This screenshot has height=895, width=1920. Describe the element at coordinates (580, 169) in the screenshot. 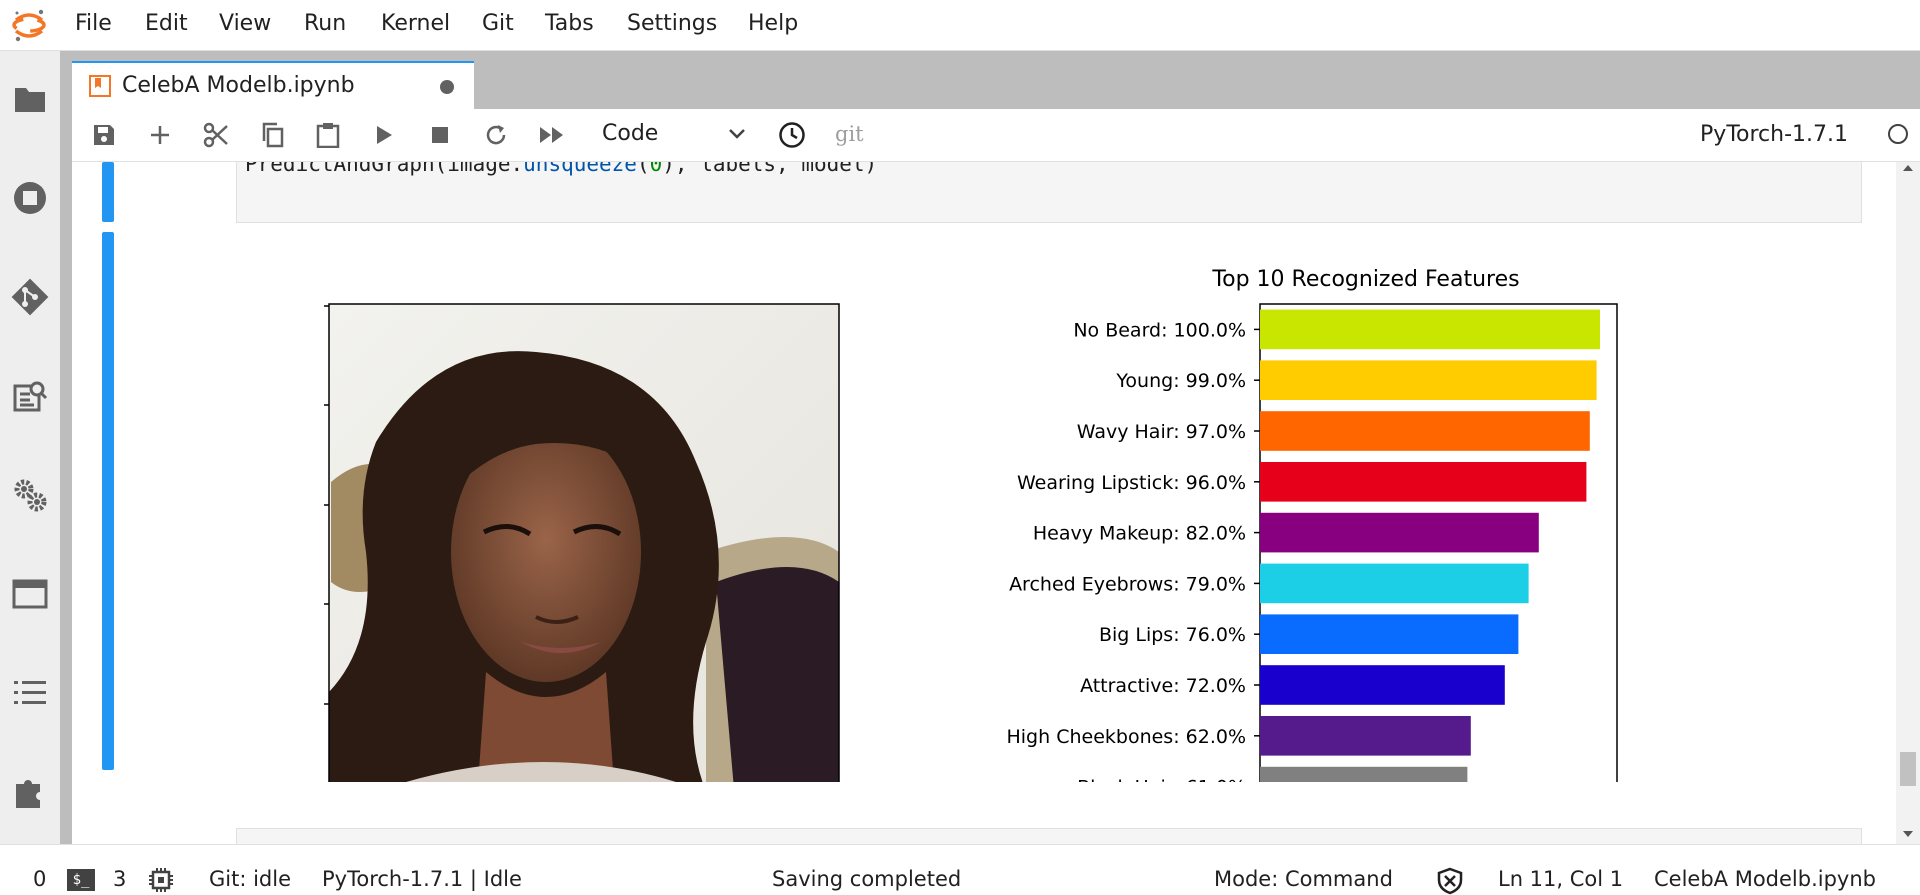

I see `code-token-fn: unsqueeze` at that location.